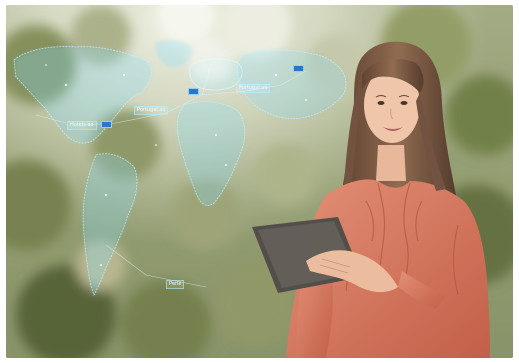 The width and height of the screenshot is (519, 363). I want to click on map-tag-perle: Perle, so click(175, 284).